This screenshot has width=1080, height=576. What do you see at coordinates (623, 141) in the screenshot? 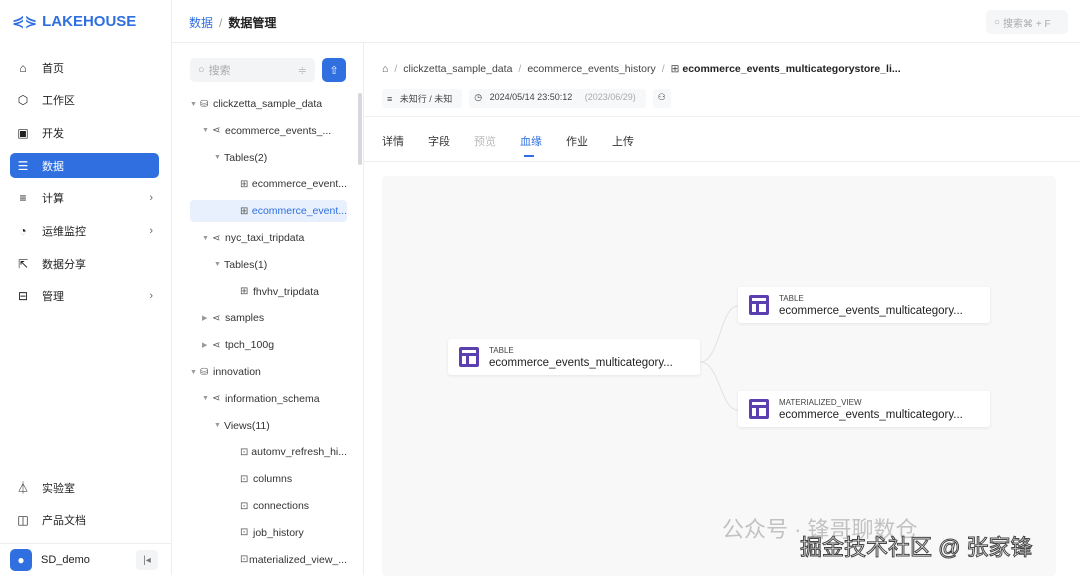
I see `tab-upload: 上传` at bounding box center [623, 141].